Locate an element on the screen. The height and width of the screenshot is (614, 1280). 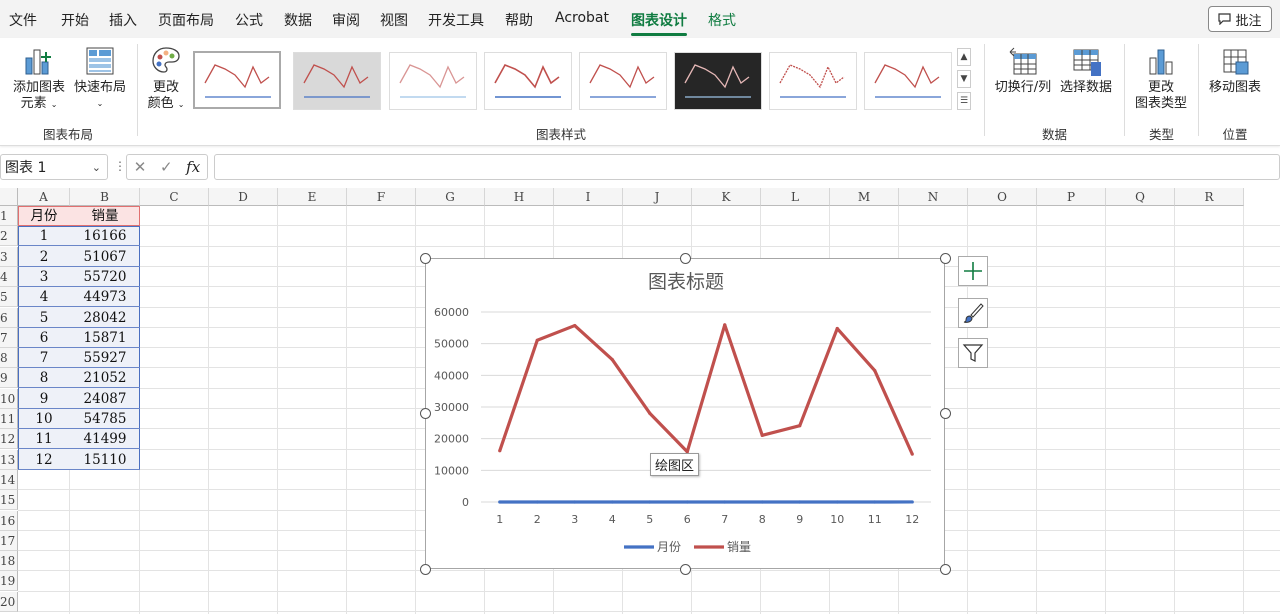
menu-chart-design: 图表设计 is located at coordinates (659, 23).